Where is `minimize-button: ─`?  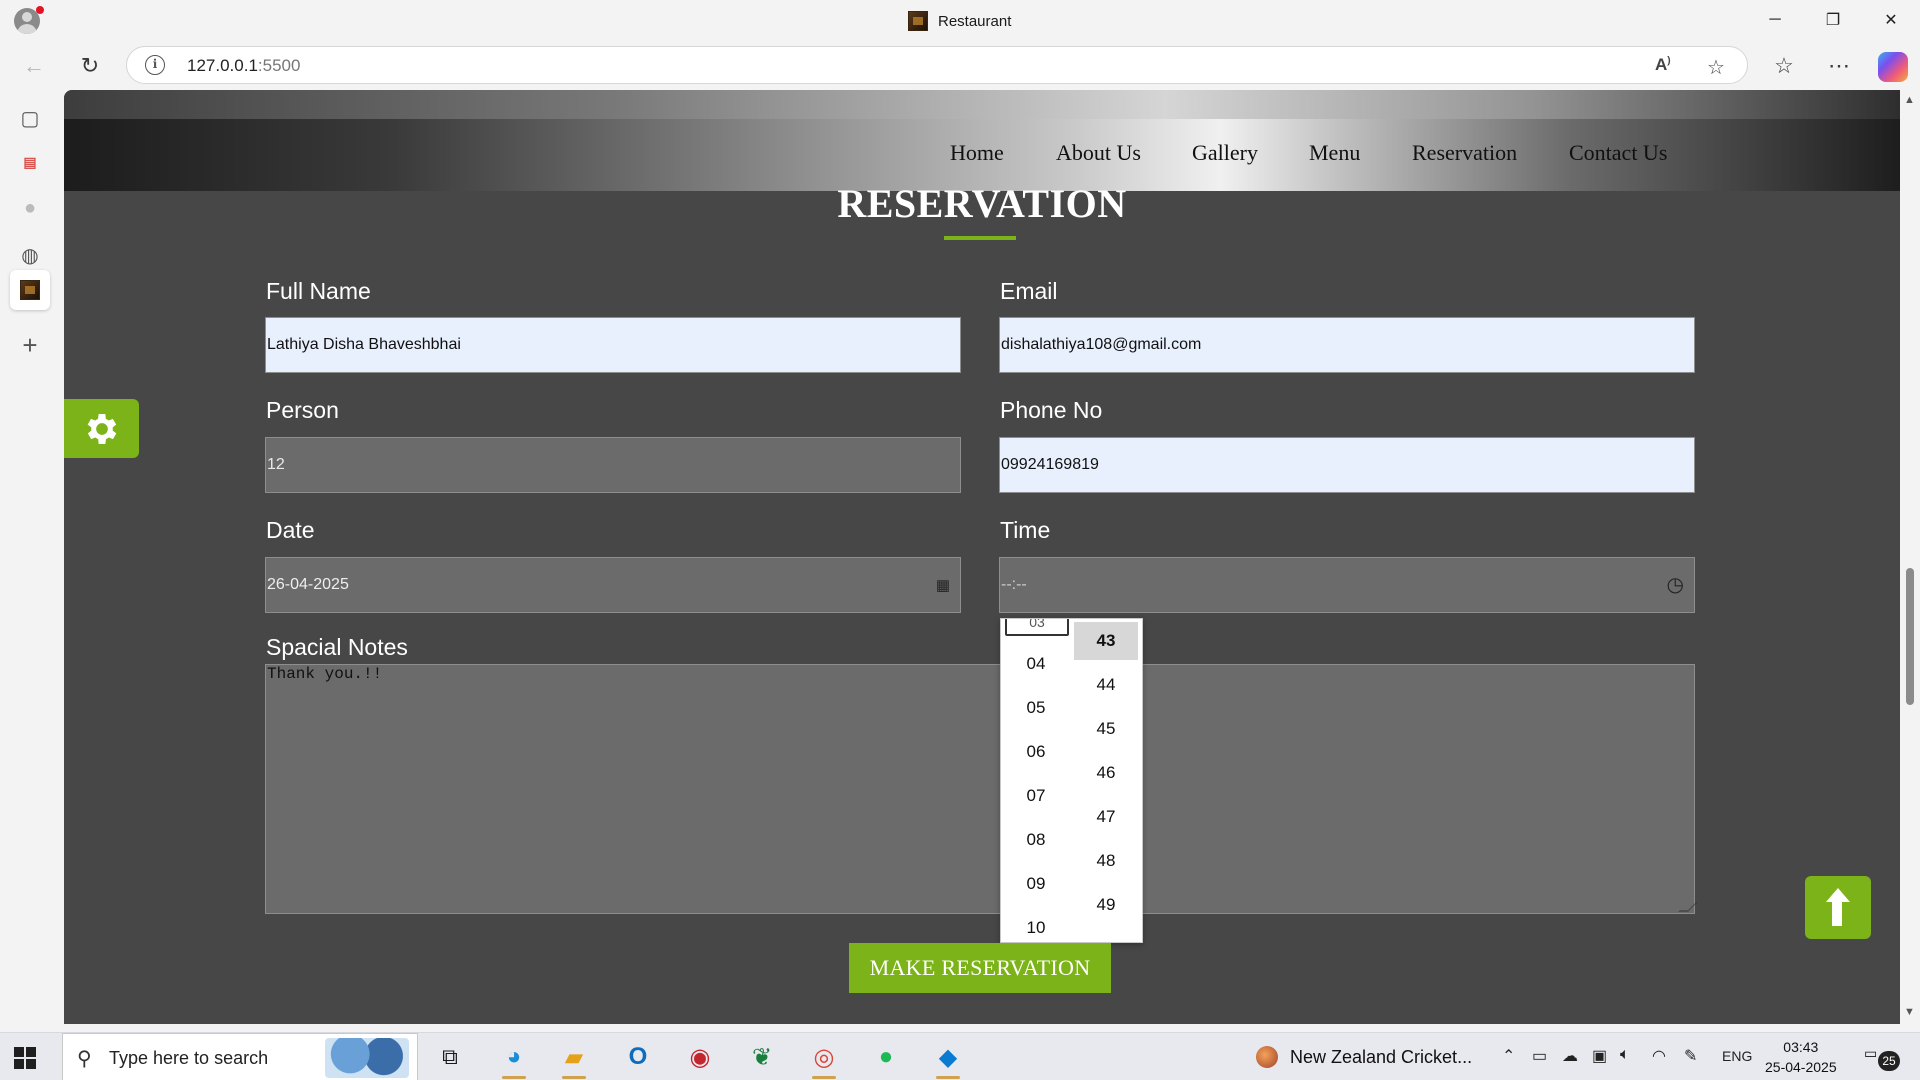 minimize-button: ─ is located at coordinates (1775, 20).